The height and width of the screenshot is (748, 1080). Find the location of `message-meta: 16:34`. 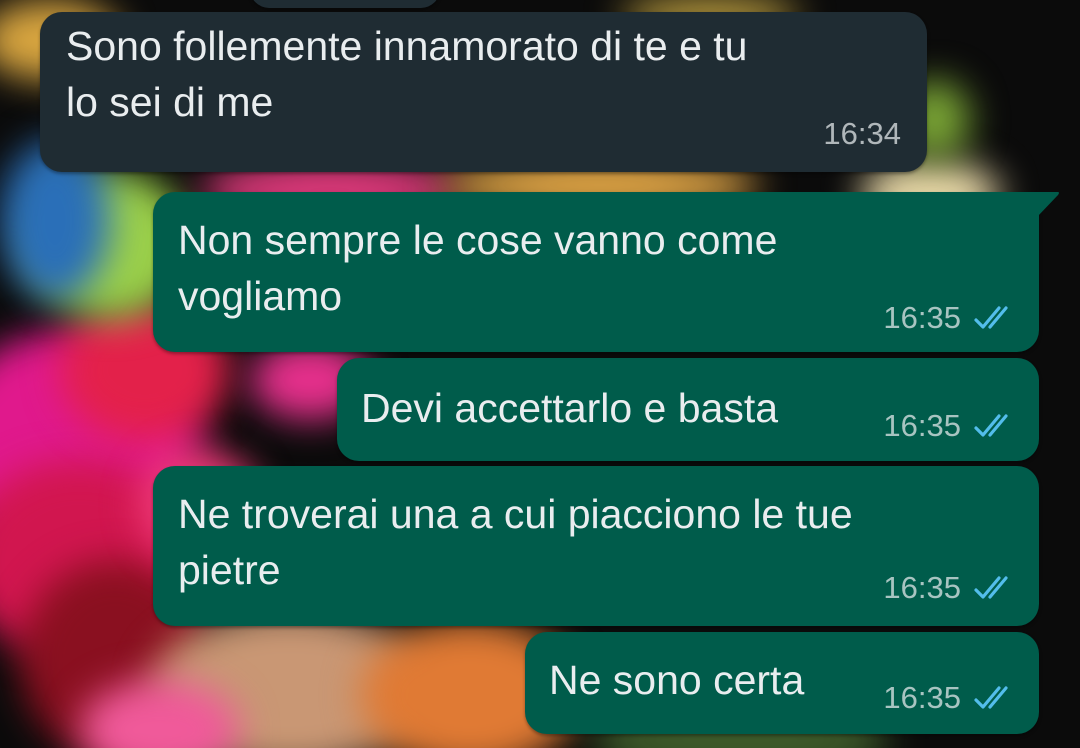

message-meta: 16:34 is located at coordinates (862, 134).